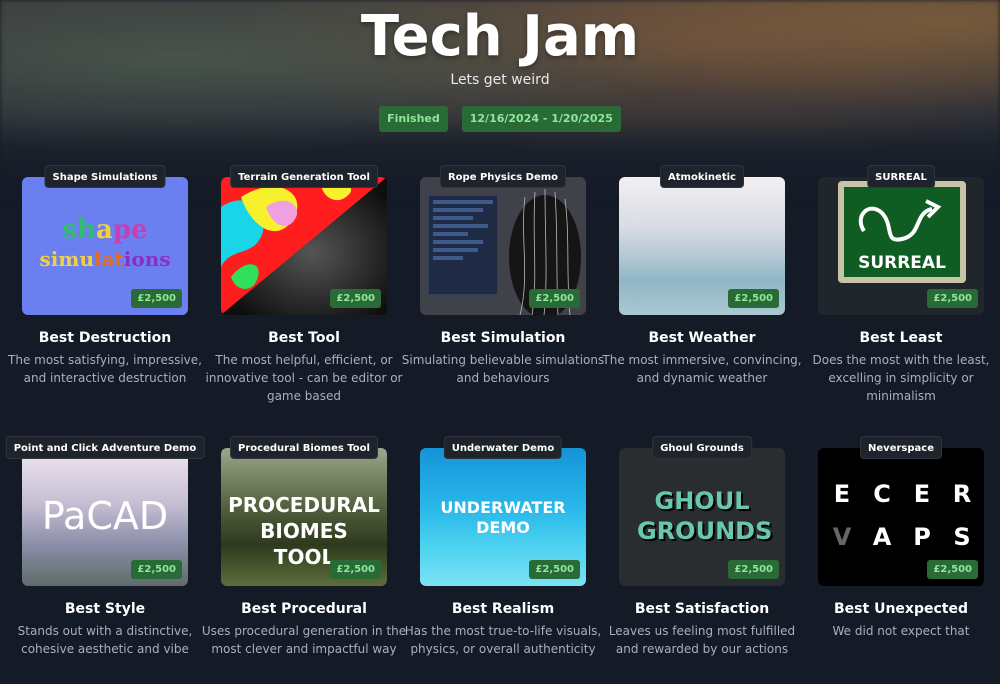 This screenshot has height=684, width=1000. Describe the element at coordinates (962, 494) in the screenshot. I see `svg-text: R` at that location.